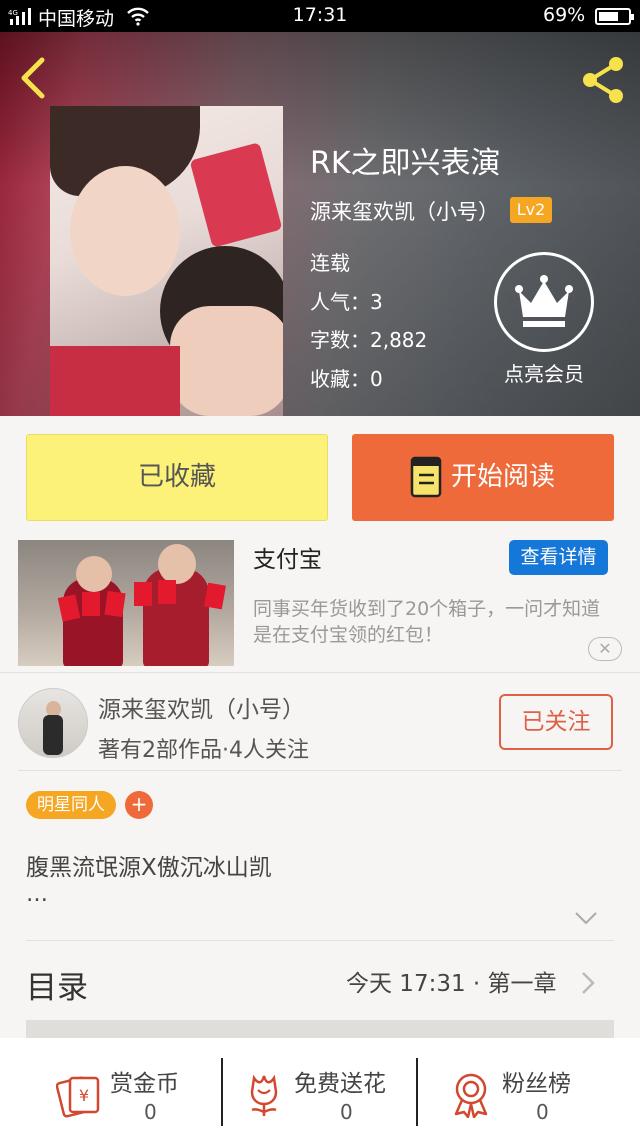 Image resolution: width=640 pixels, height=1138 pixels. I want to click on ad-image, so click(126, 603).